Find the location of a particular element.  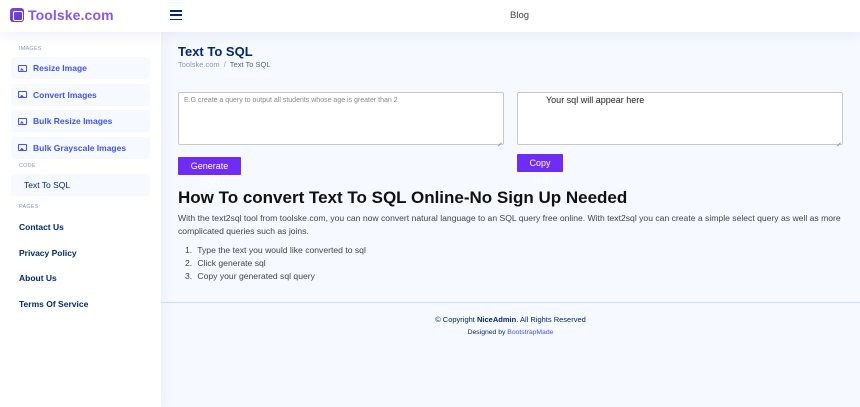

list-item: 3. Copy your generated sql query is located at coordinates (250, 276).